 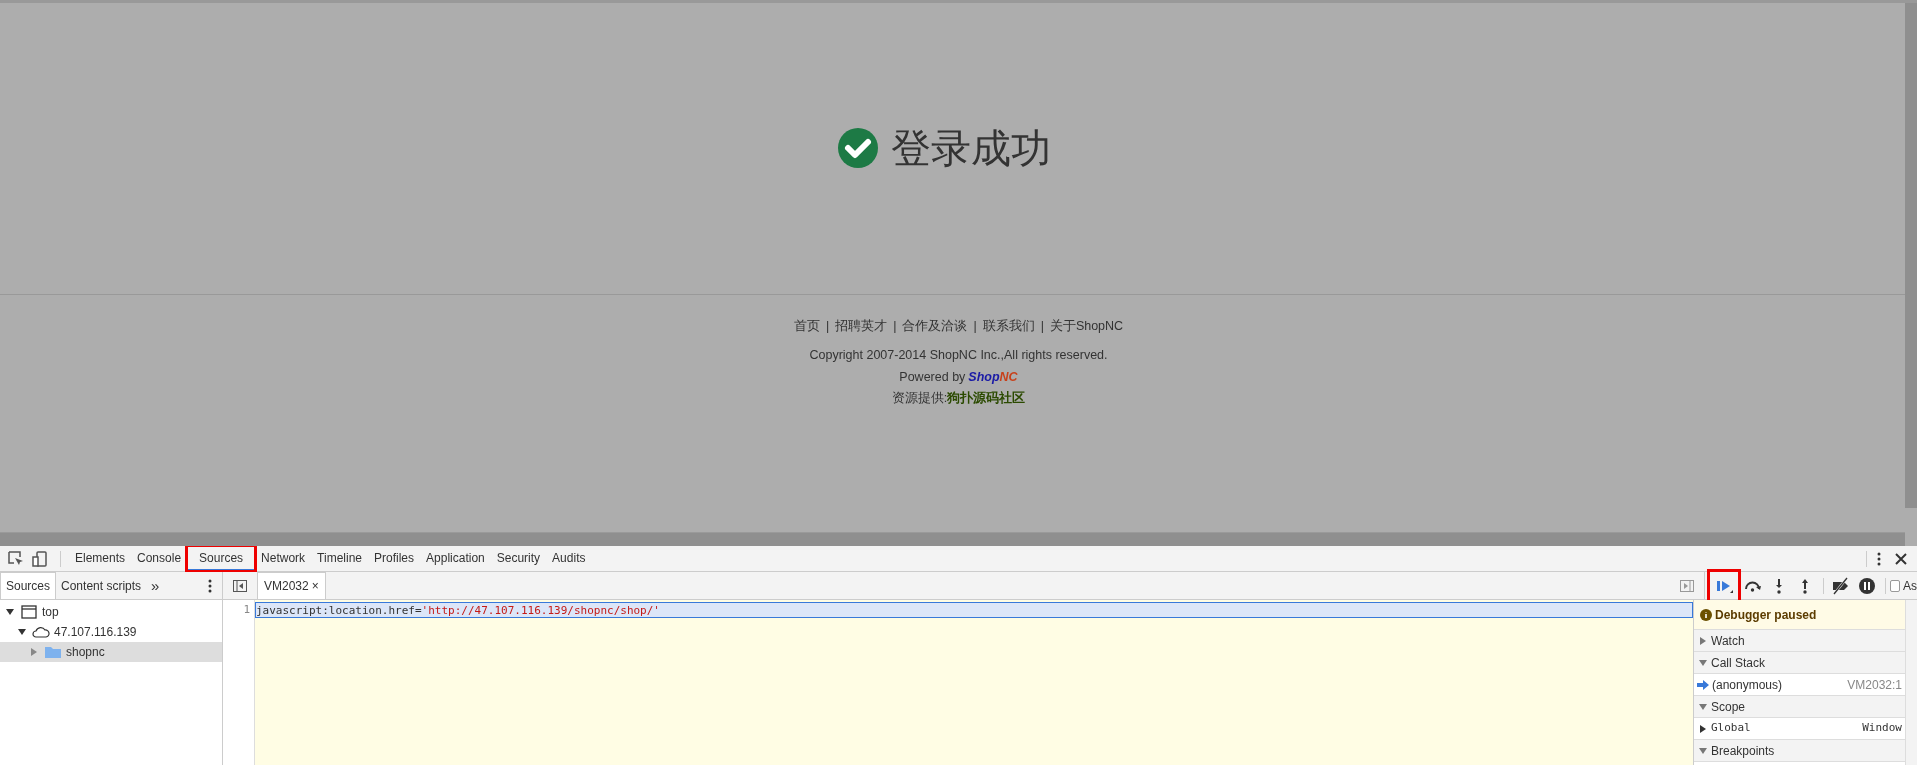 I want to click on resume-icon, so click(x=1724, y=585).